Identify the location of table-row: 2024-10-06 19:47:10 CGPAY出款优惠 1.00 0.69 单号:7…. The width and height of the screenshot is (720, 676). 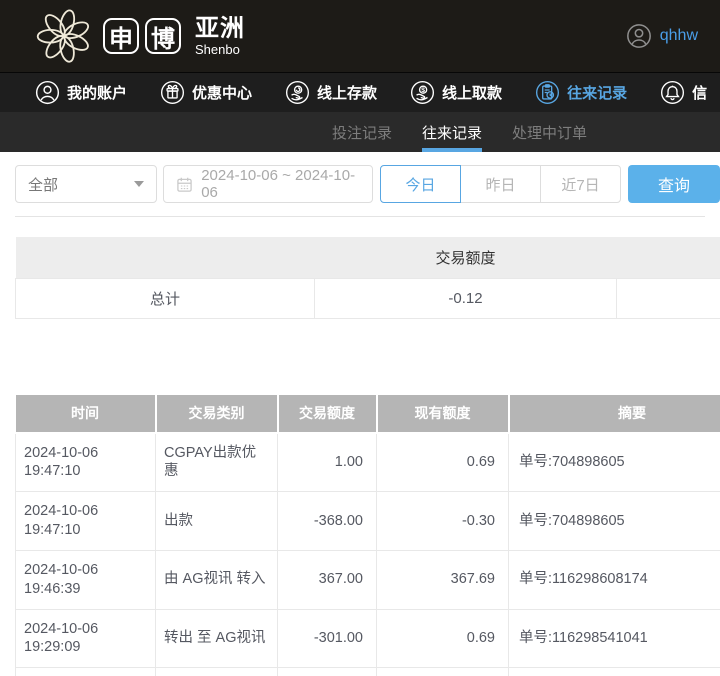
(367, 462).